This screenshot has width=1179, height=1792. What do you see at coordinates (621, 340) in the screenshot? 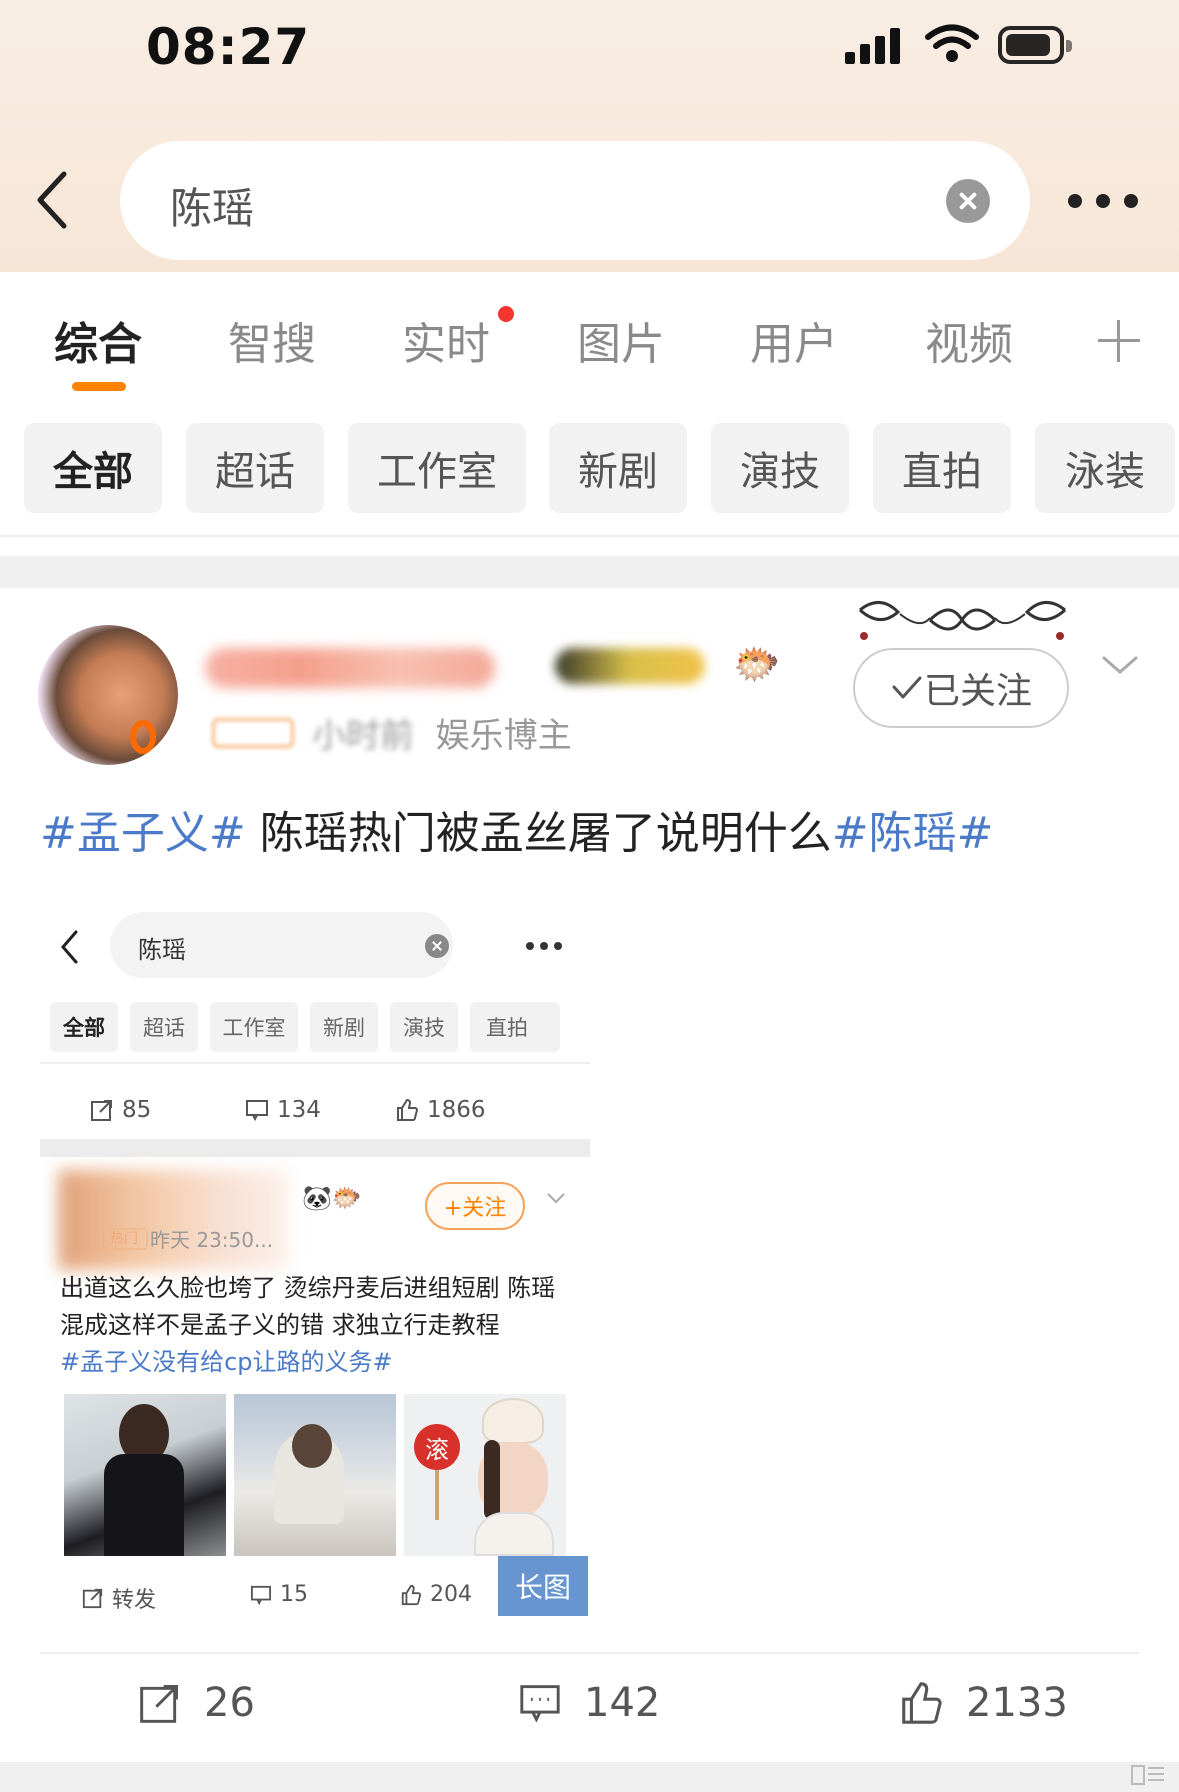
I see `tab-images: 图片` at bounding box center [621, 340].